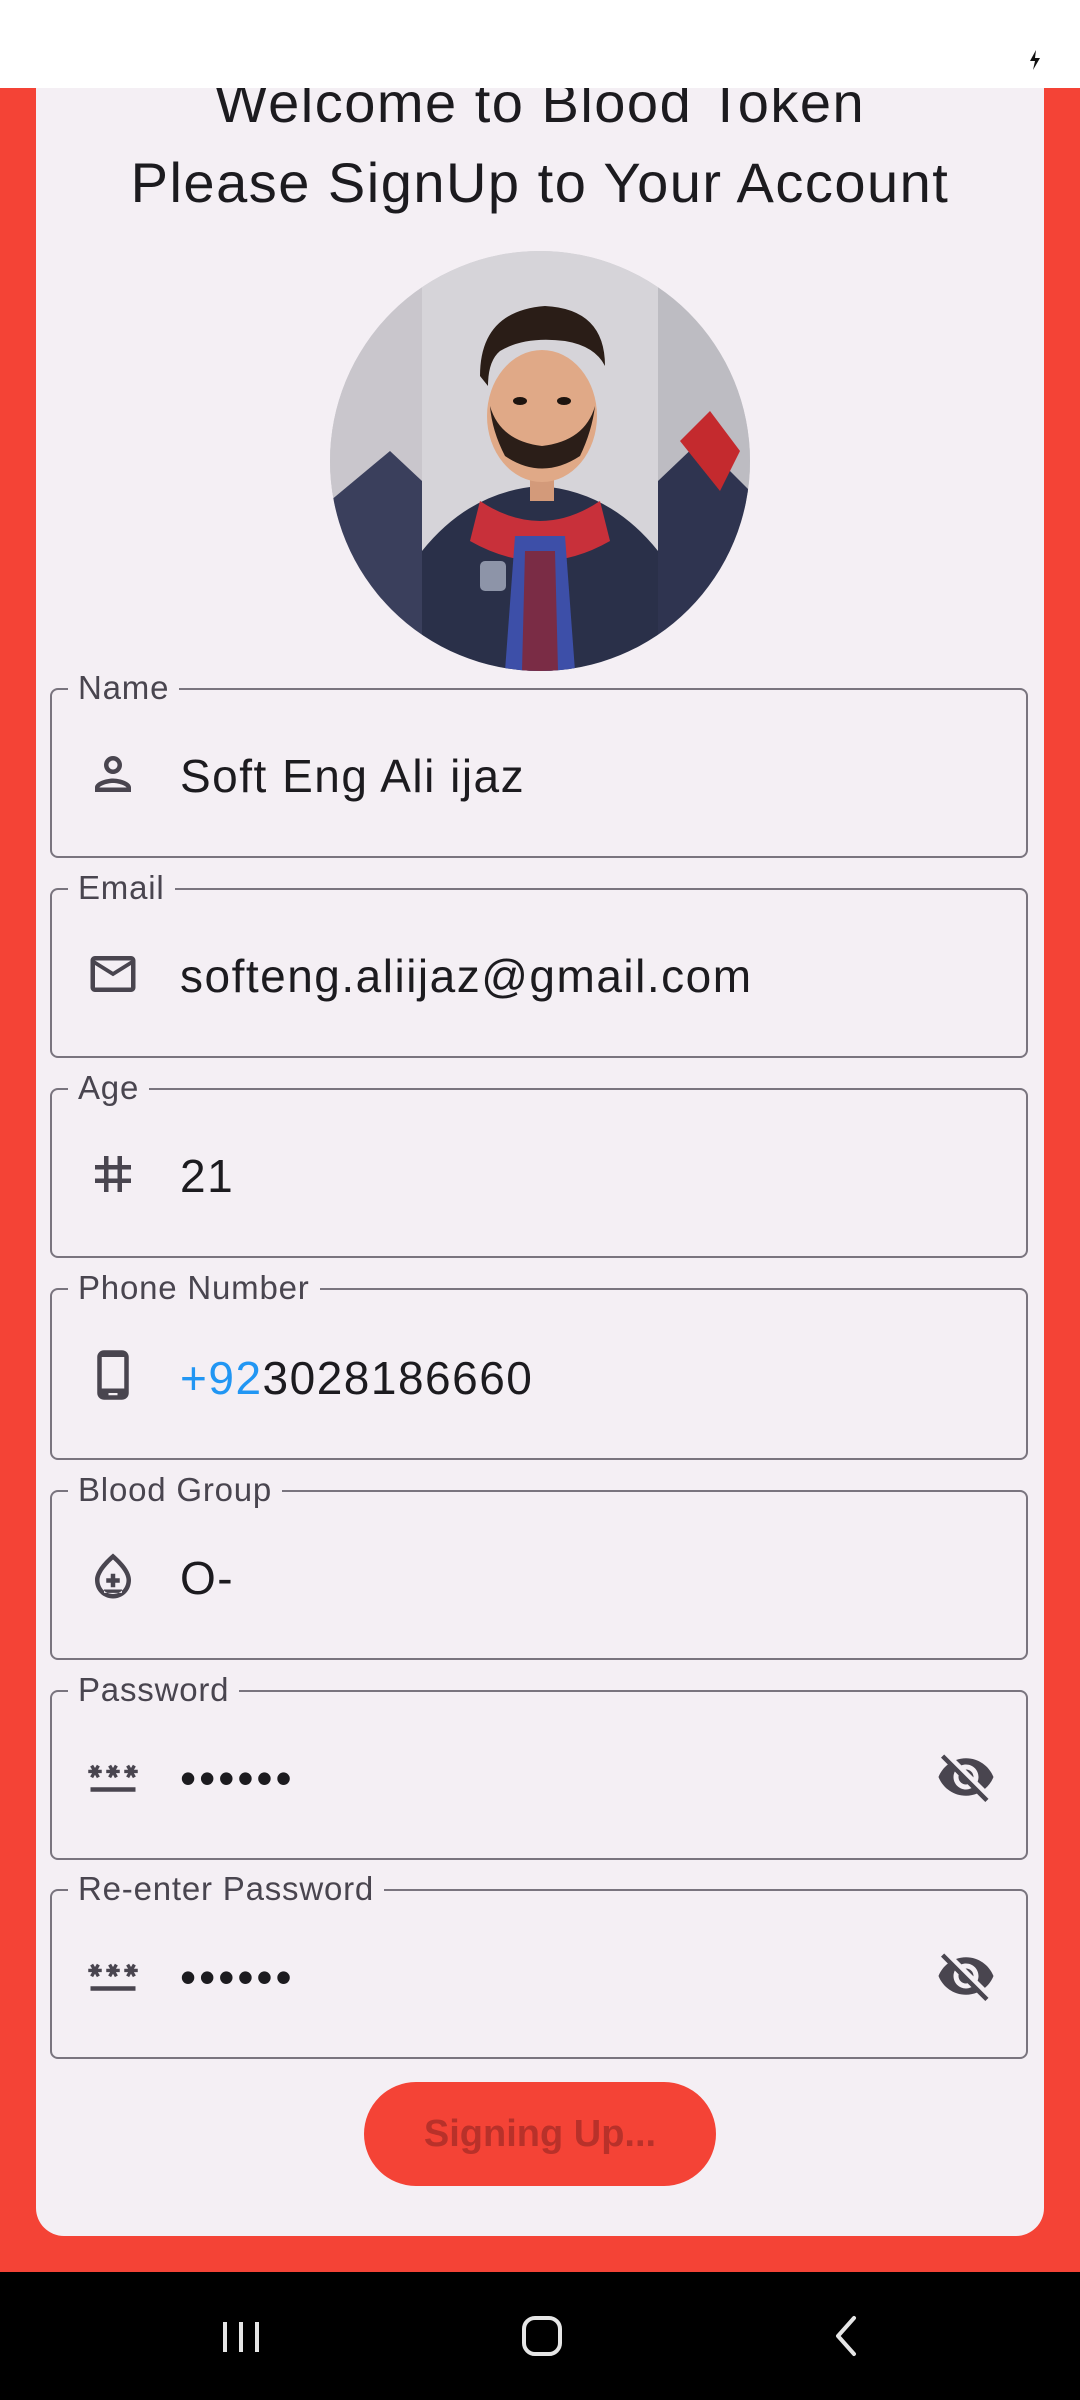 Image resolution: width=1080 pixels, height=2400 pixels. Describe the element at coordinates (154, 1690) in the screenshot. I see `password-label: Password` at that location.